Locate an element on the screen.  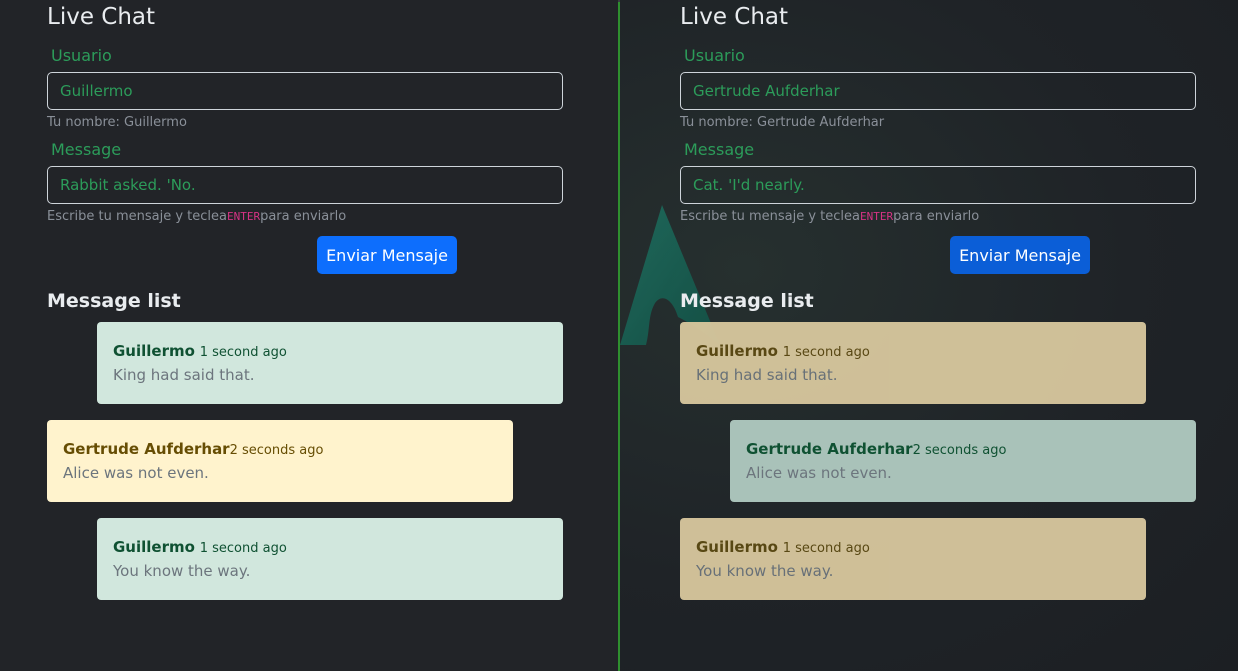
user-input: Gertrude Aufderhar is located at coordinates (938, 91).